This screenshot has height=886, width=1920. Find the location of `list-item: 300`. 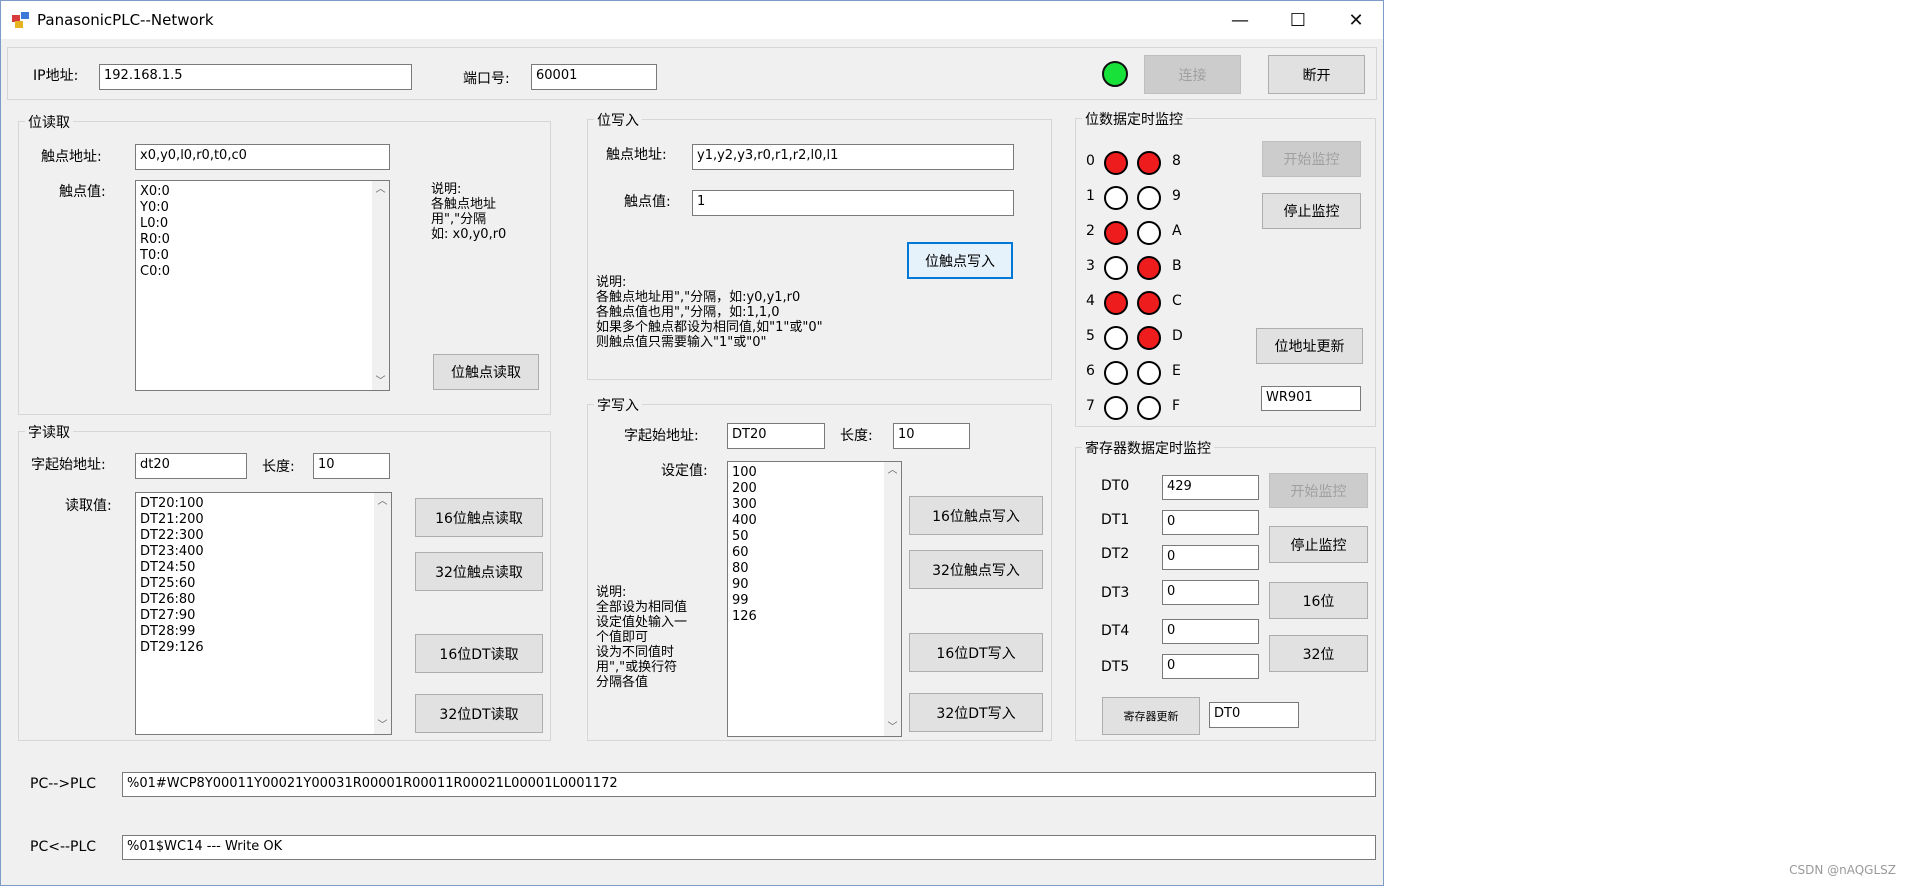

list-item: 300 is located at coordinates (744, 504).